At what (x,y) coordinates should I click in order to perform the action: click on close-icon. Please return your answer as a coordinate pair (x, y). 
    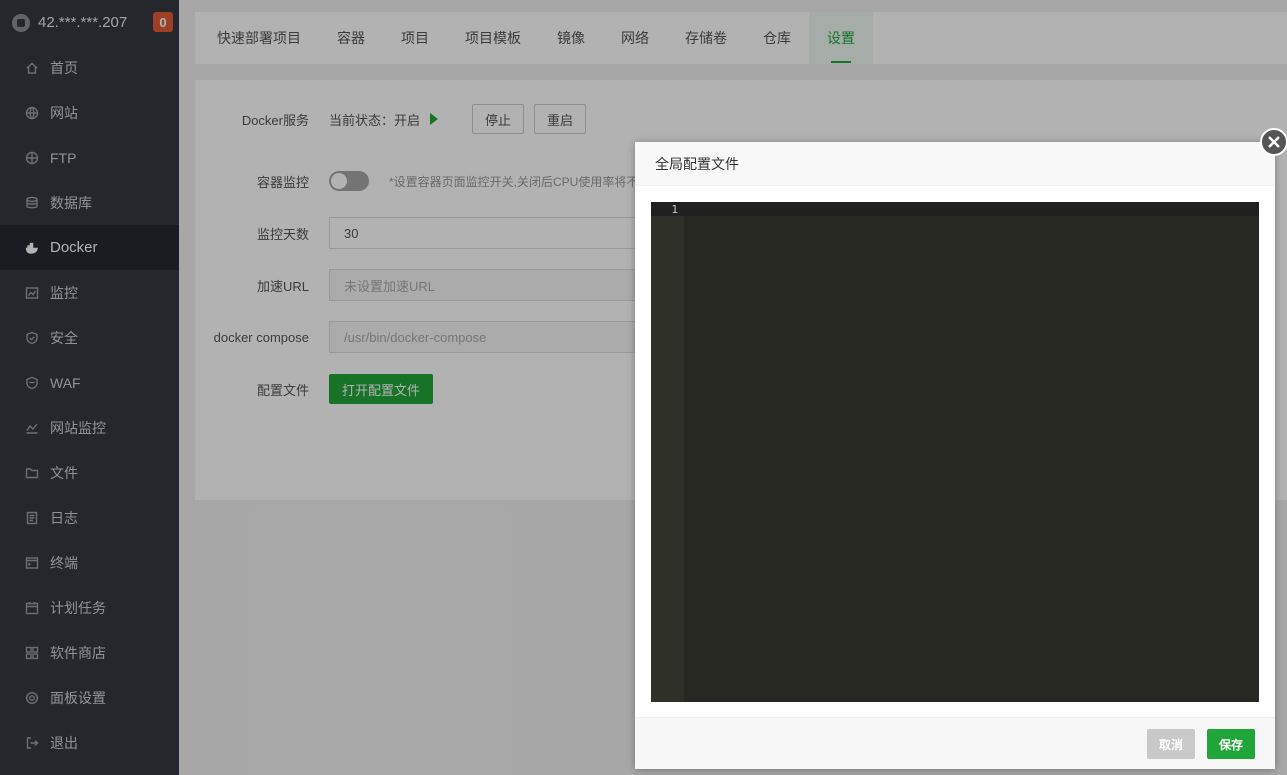
    Looking at the image, I should click on (1274, 142).